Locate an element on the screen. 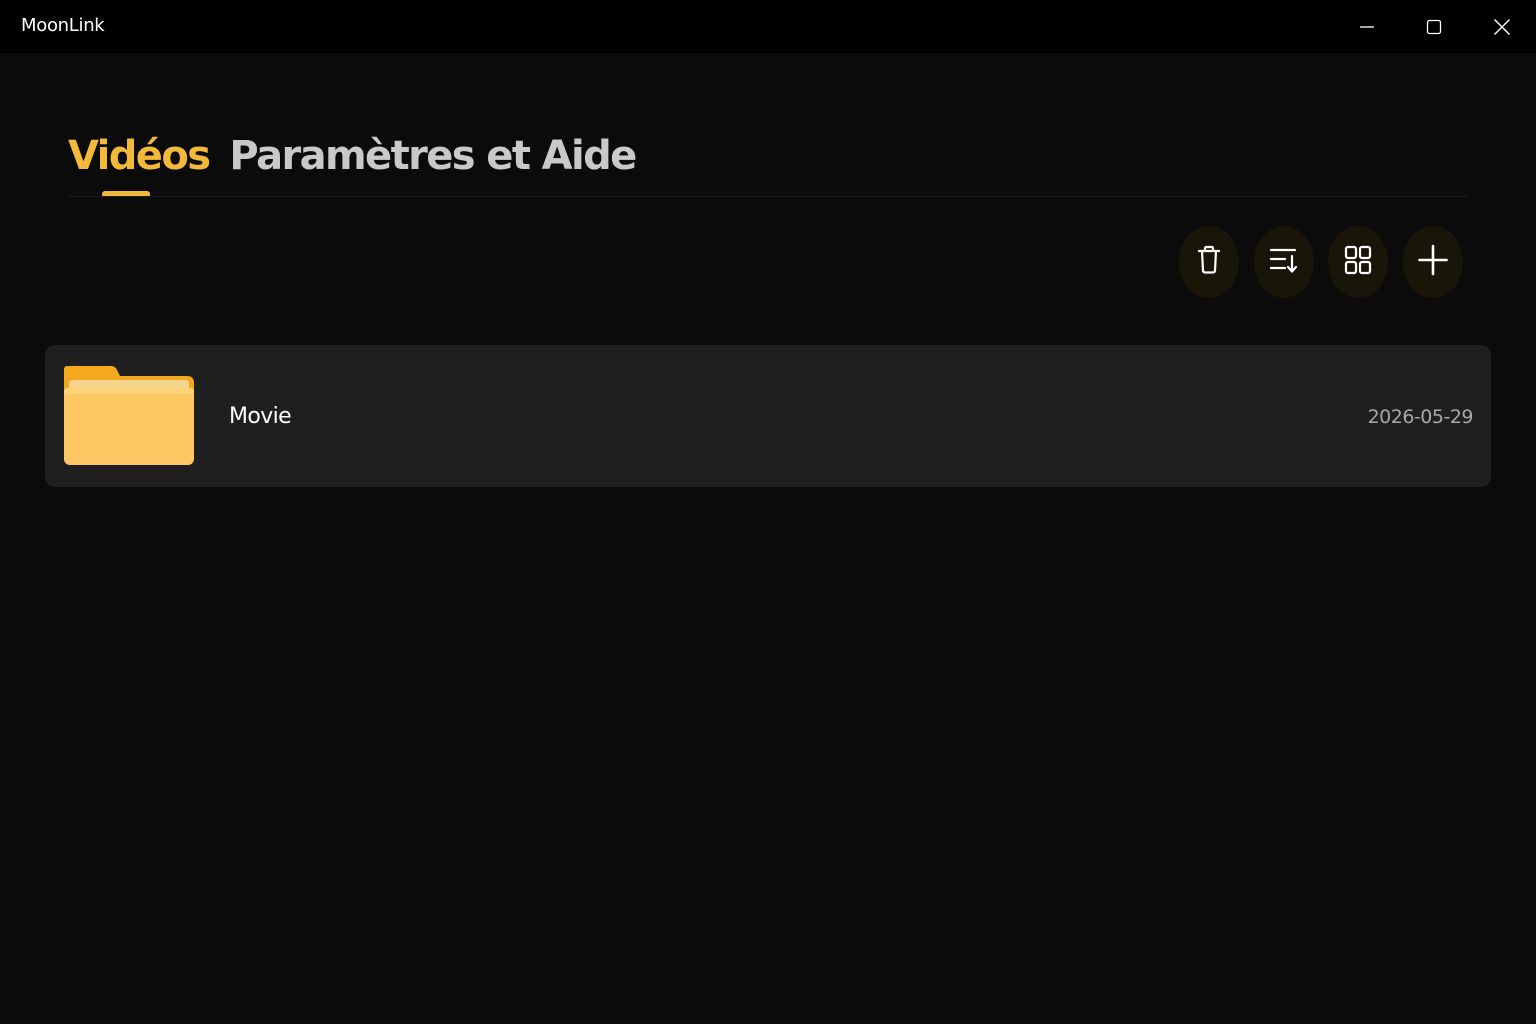  grid-view-button is located at coordinates (1358, 262).